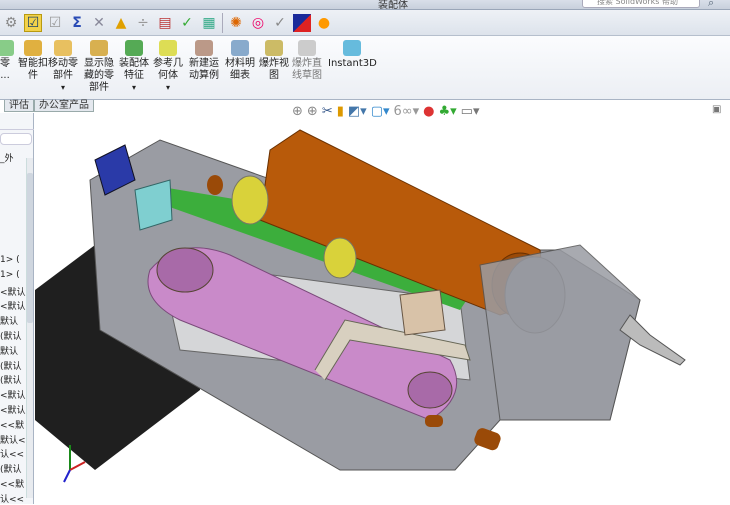 This screenshot has width=730, height=505. What do you see at coordinates (365, 23) in the screenshot?
I see `command-toolbar: ⚙ ☑ ☑ Σ ✕ ▲ ÷ ▤ ✓ ▦ ✺ ◎ ✓ ●` at bounding box center [365, 23].